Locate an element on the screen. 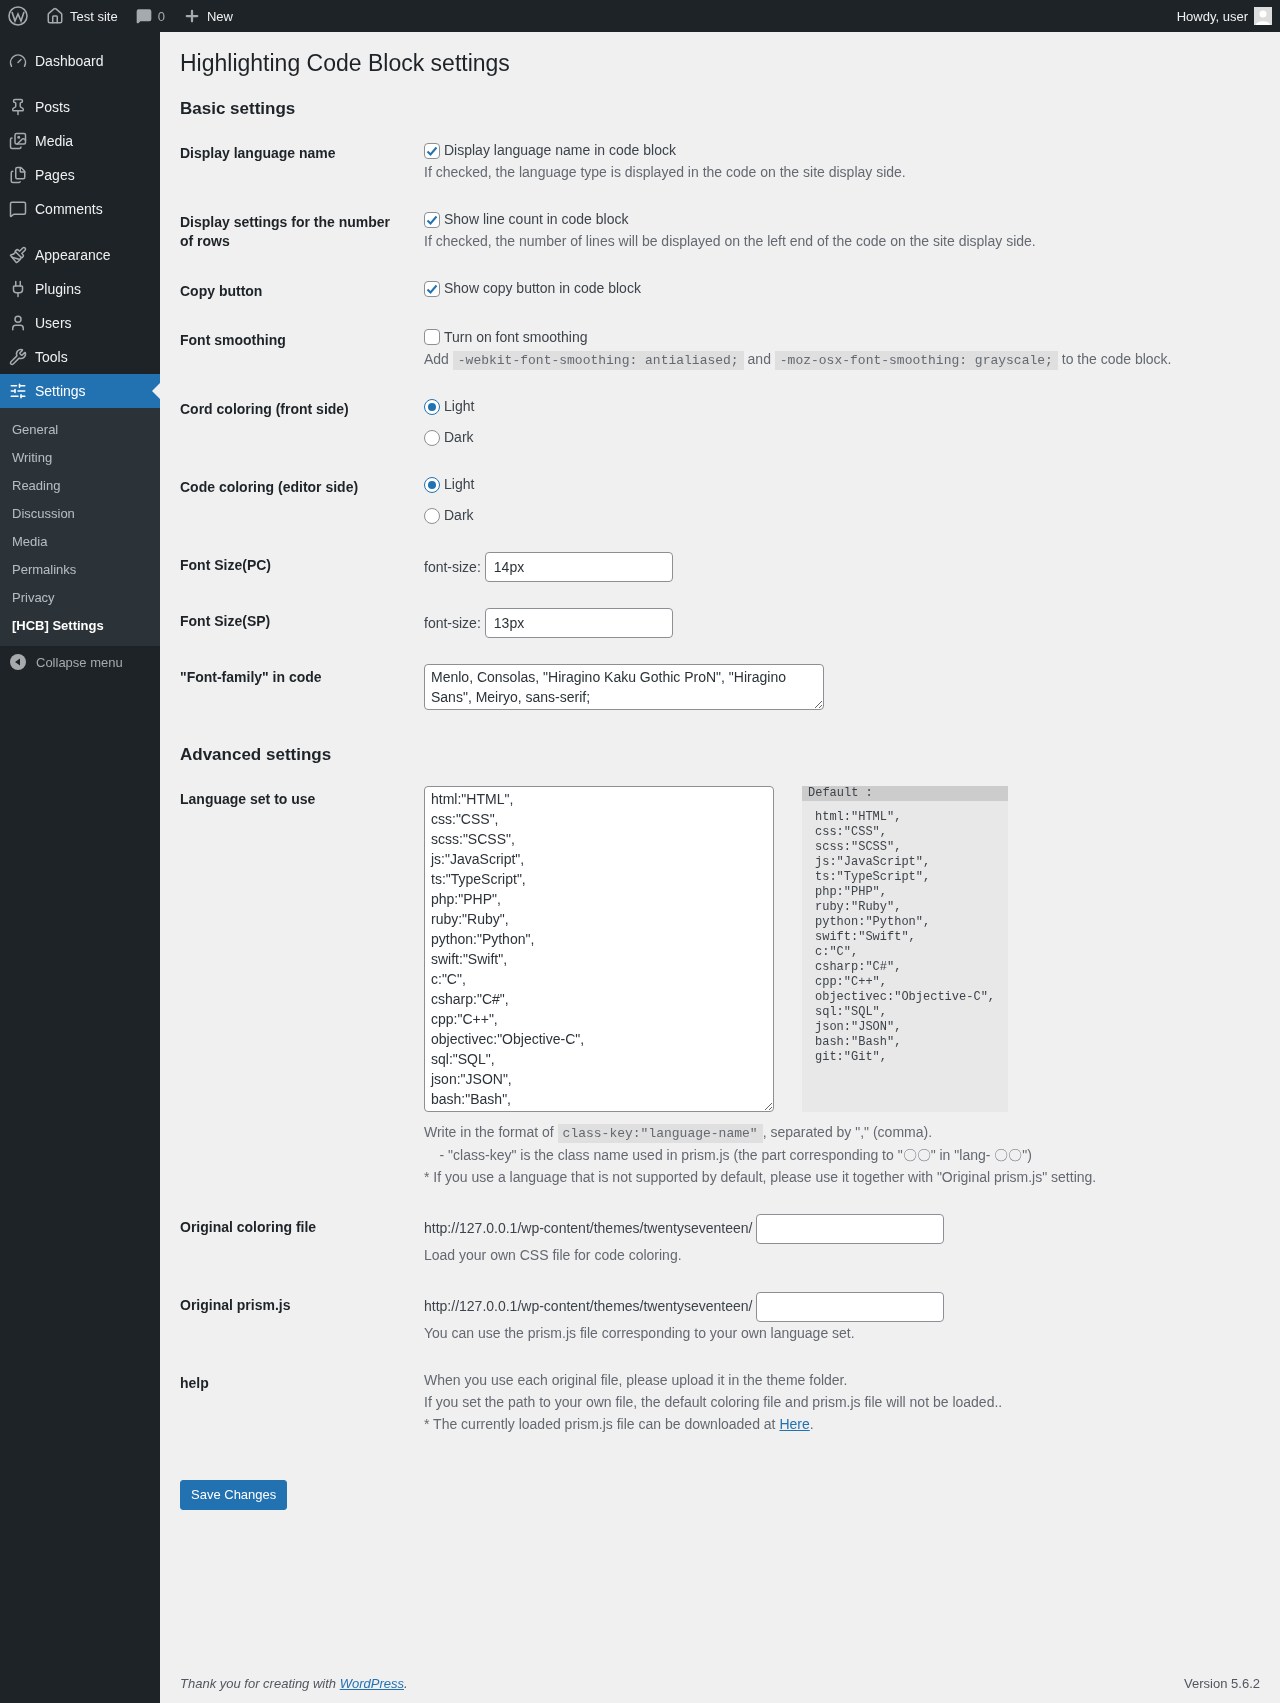  description-text: Write in the format of class-key:"language-name" , separated by "," (comma). is located at coordinates (679, 1133).